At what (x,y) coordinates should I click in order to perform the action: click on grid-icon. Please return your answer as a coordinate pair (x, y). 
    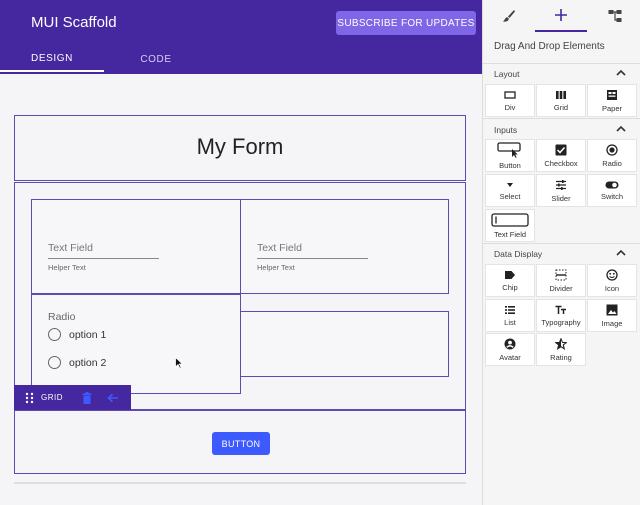
    Looking at the image, I should click on (561, 94).